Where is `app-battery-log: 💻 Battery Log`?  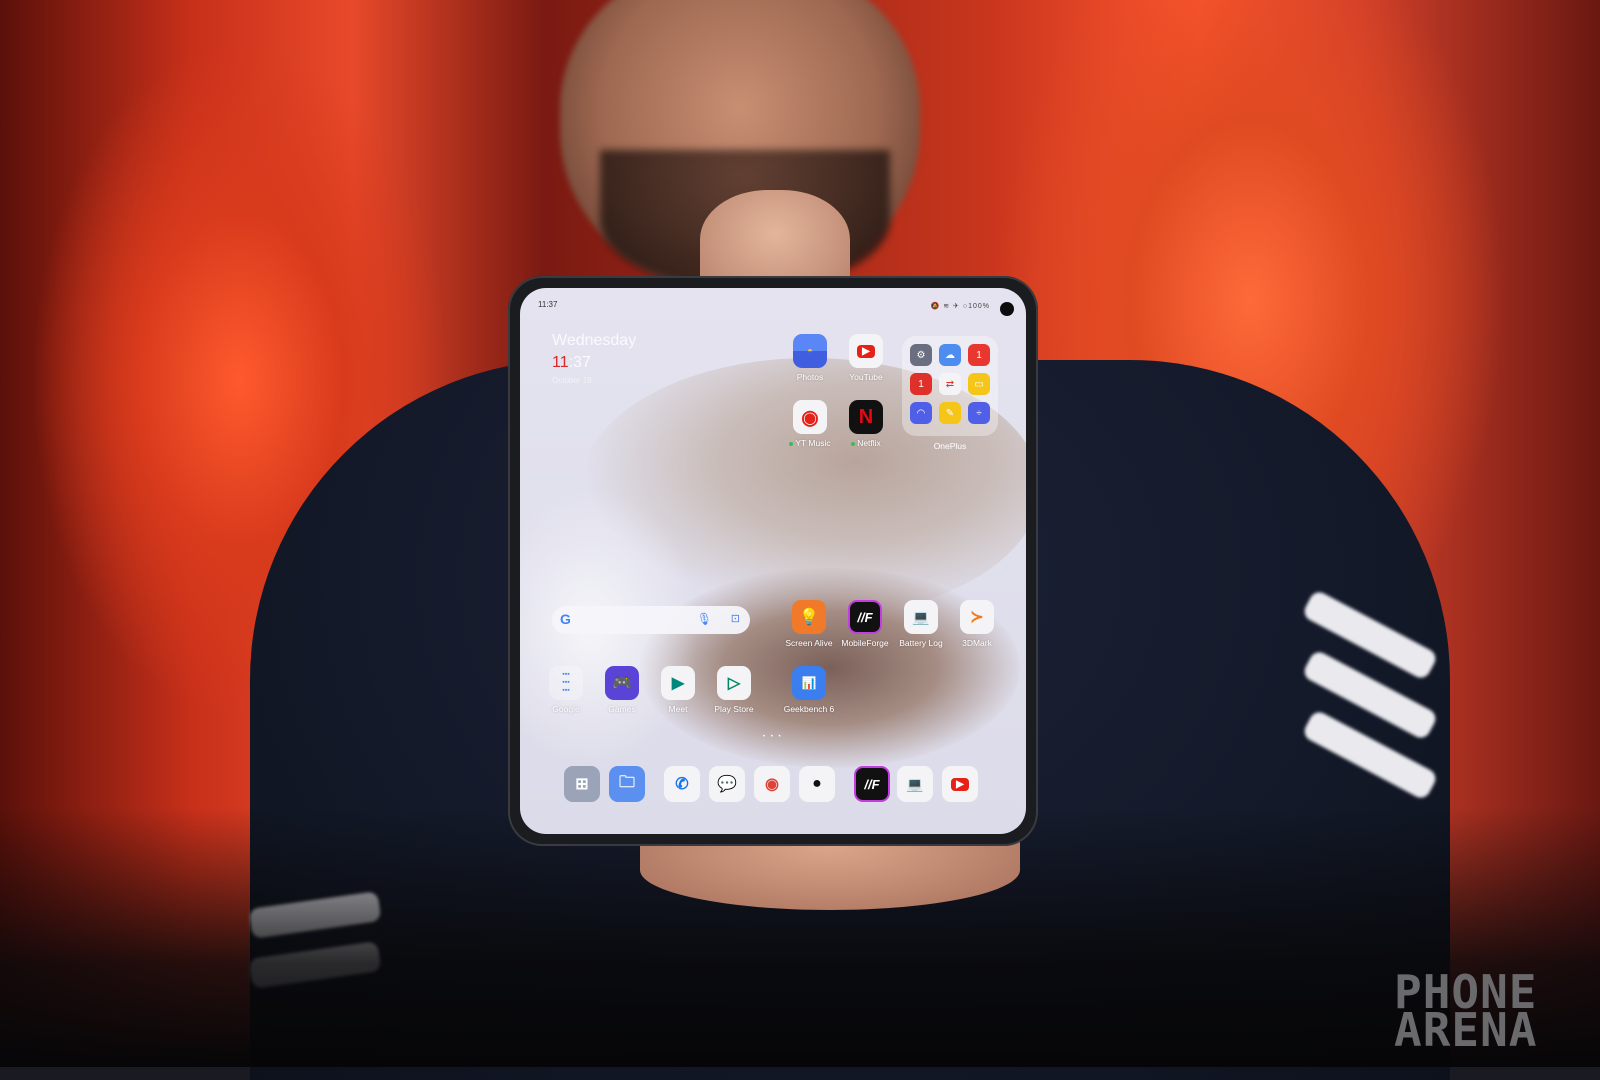
app-battery-log: 💻 Battery Log is located at coordinates (921, 624).